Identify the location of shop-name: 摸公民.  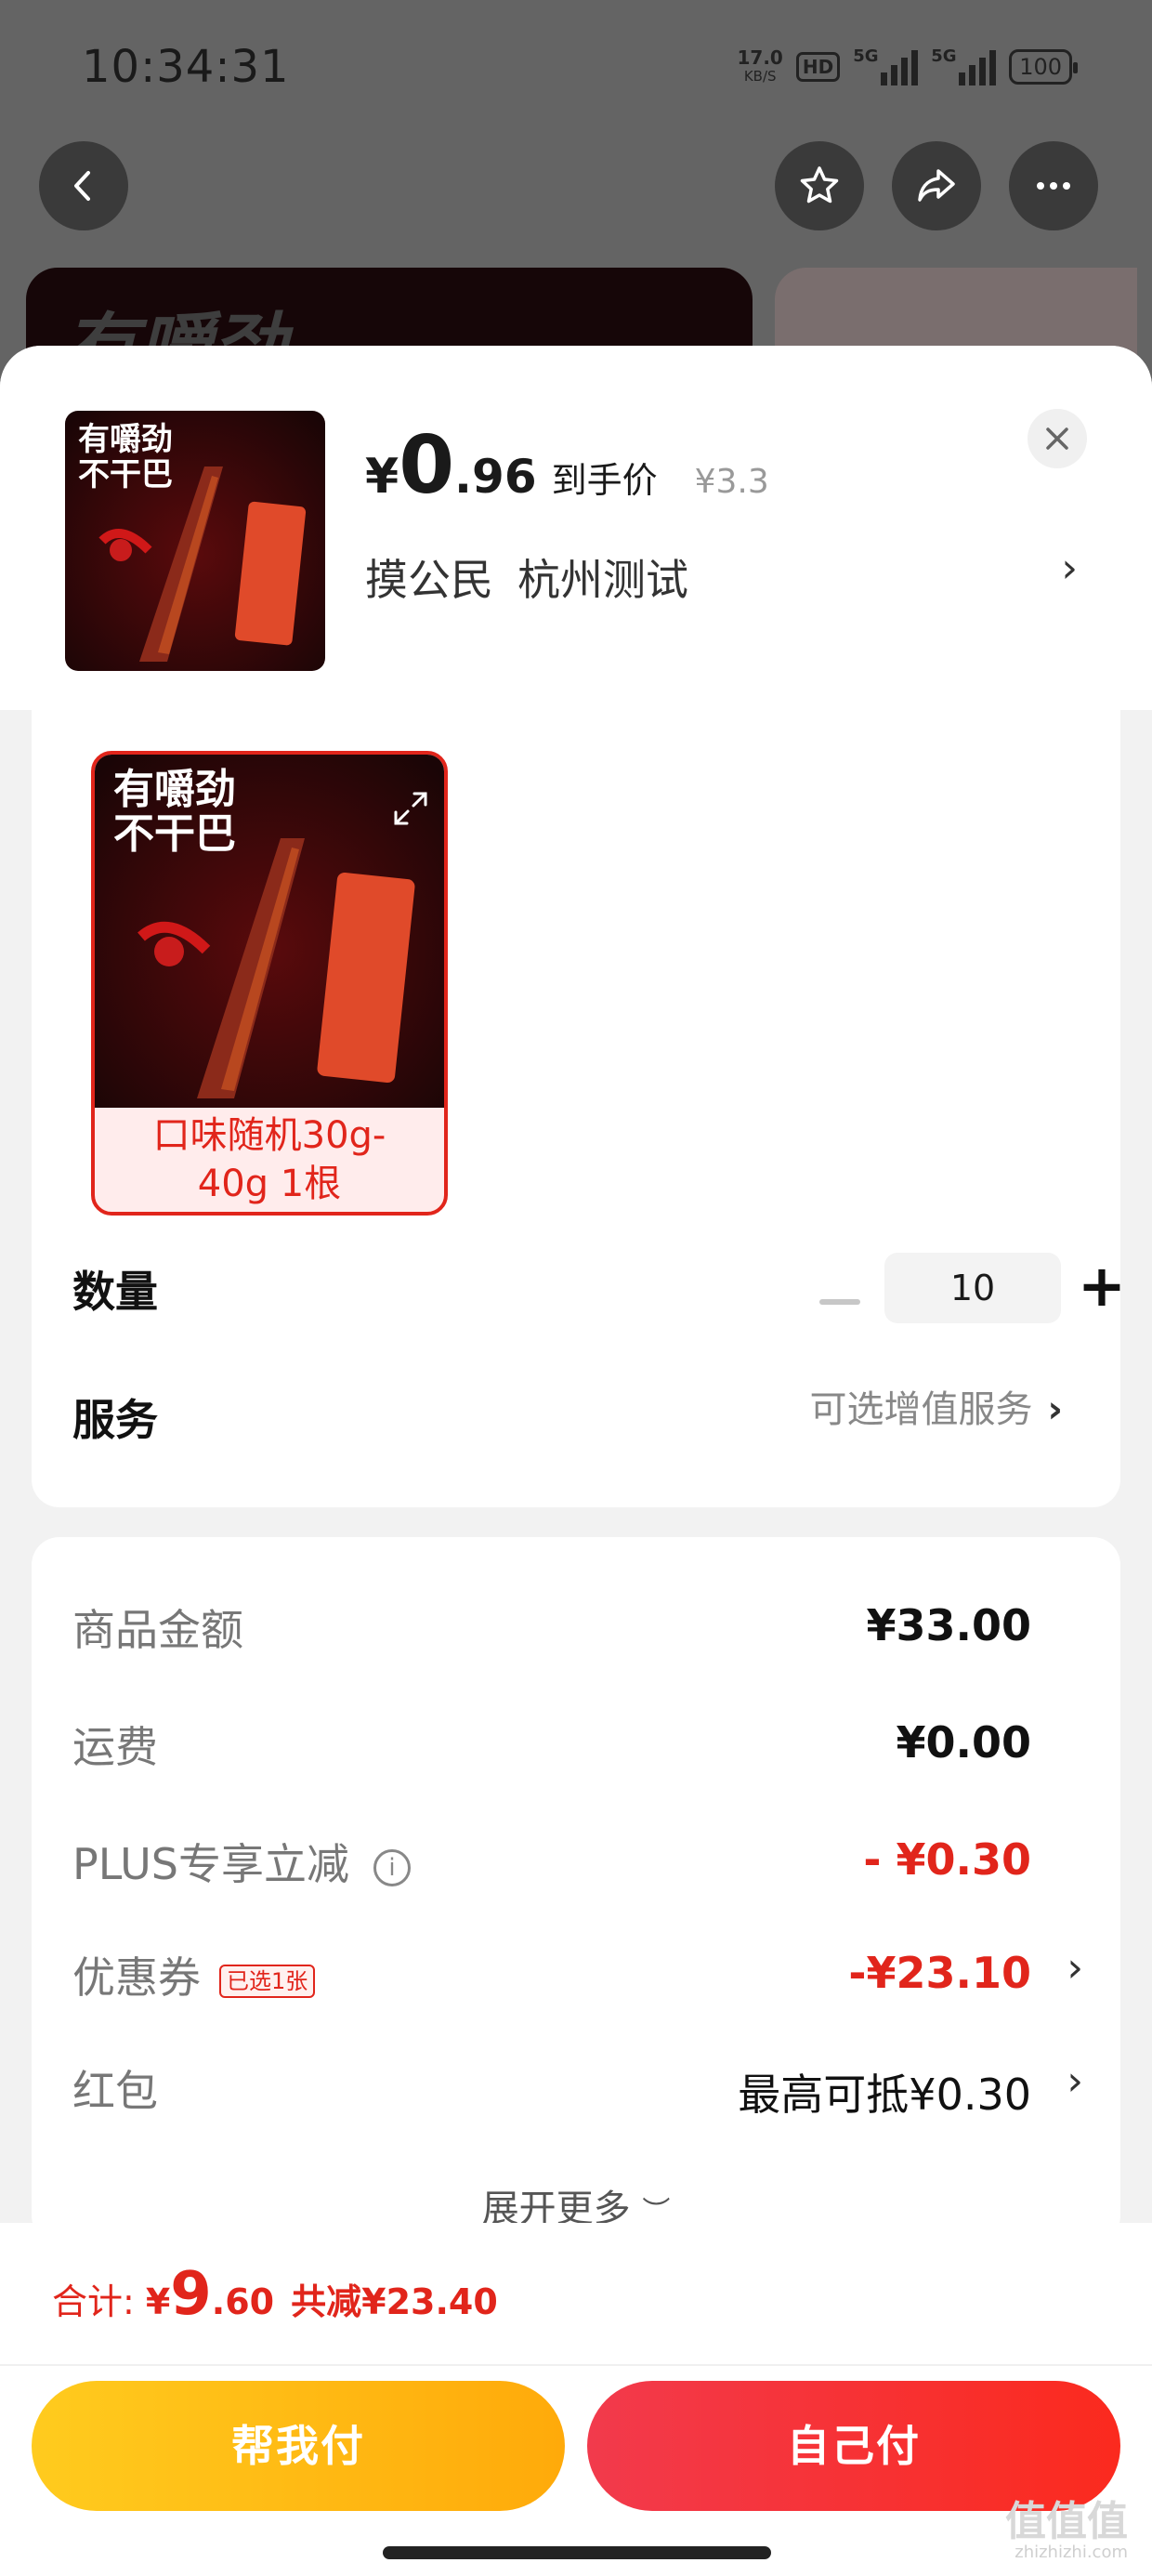
(429, 580).